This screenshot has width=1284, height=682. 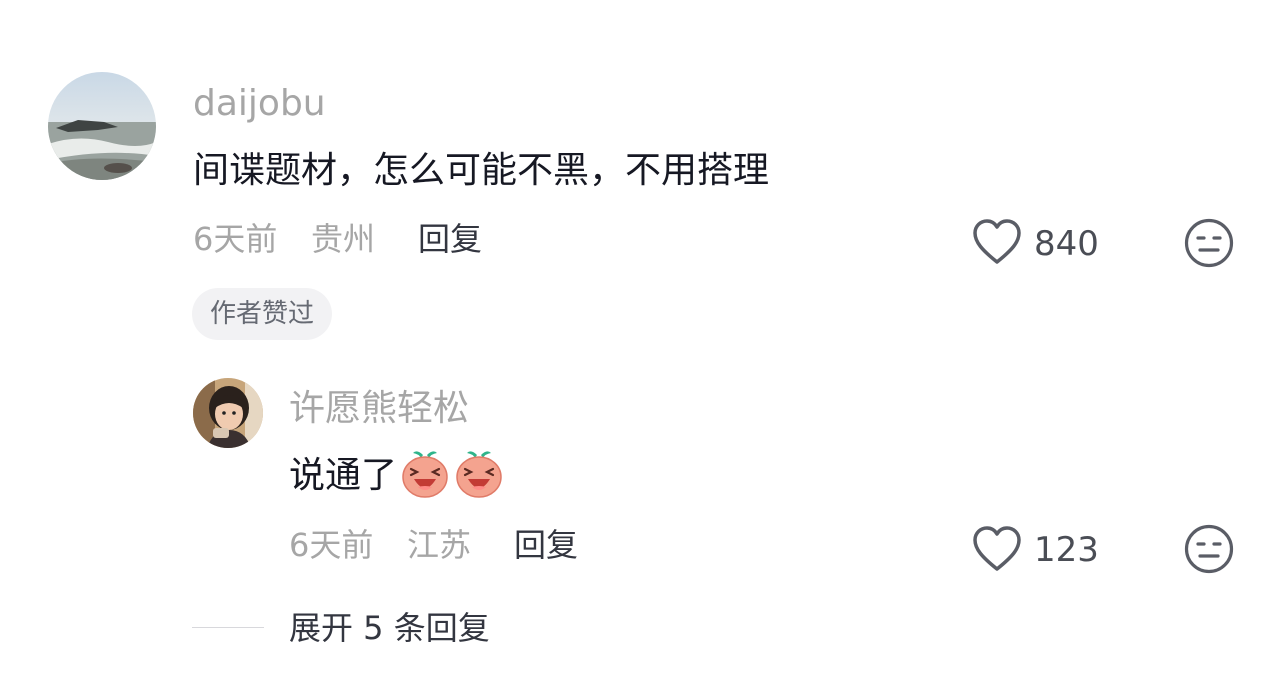 I want to click on comment-username: daijobu, so click(x=259, y=104).